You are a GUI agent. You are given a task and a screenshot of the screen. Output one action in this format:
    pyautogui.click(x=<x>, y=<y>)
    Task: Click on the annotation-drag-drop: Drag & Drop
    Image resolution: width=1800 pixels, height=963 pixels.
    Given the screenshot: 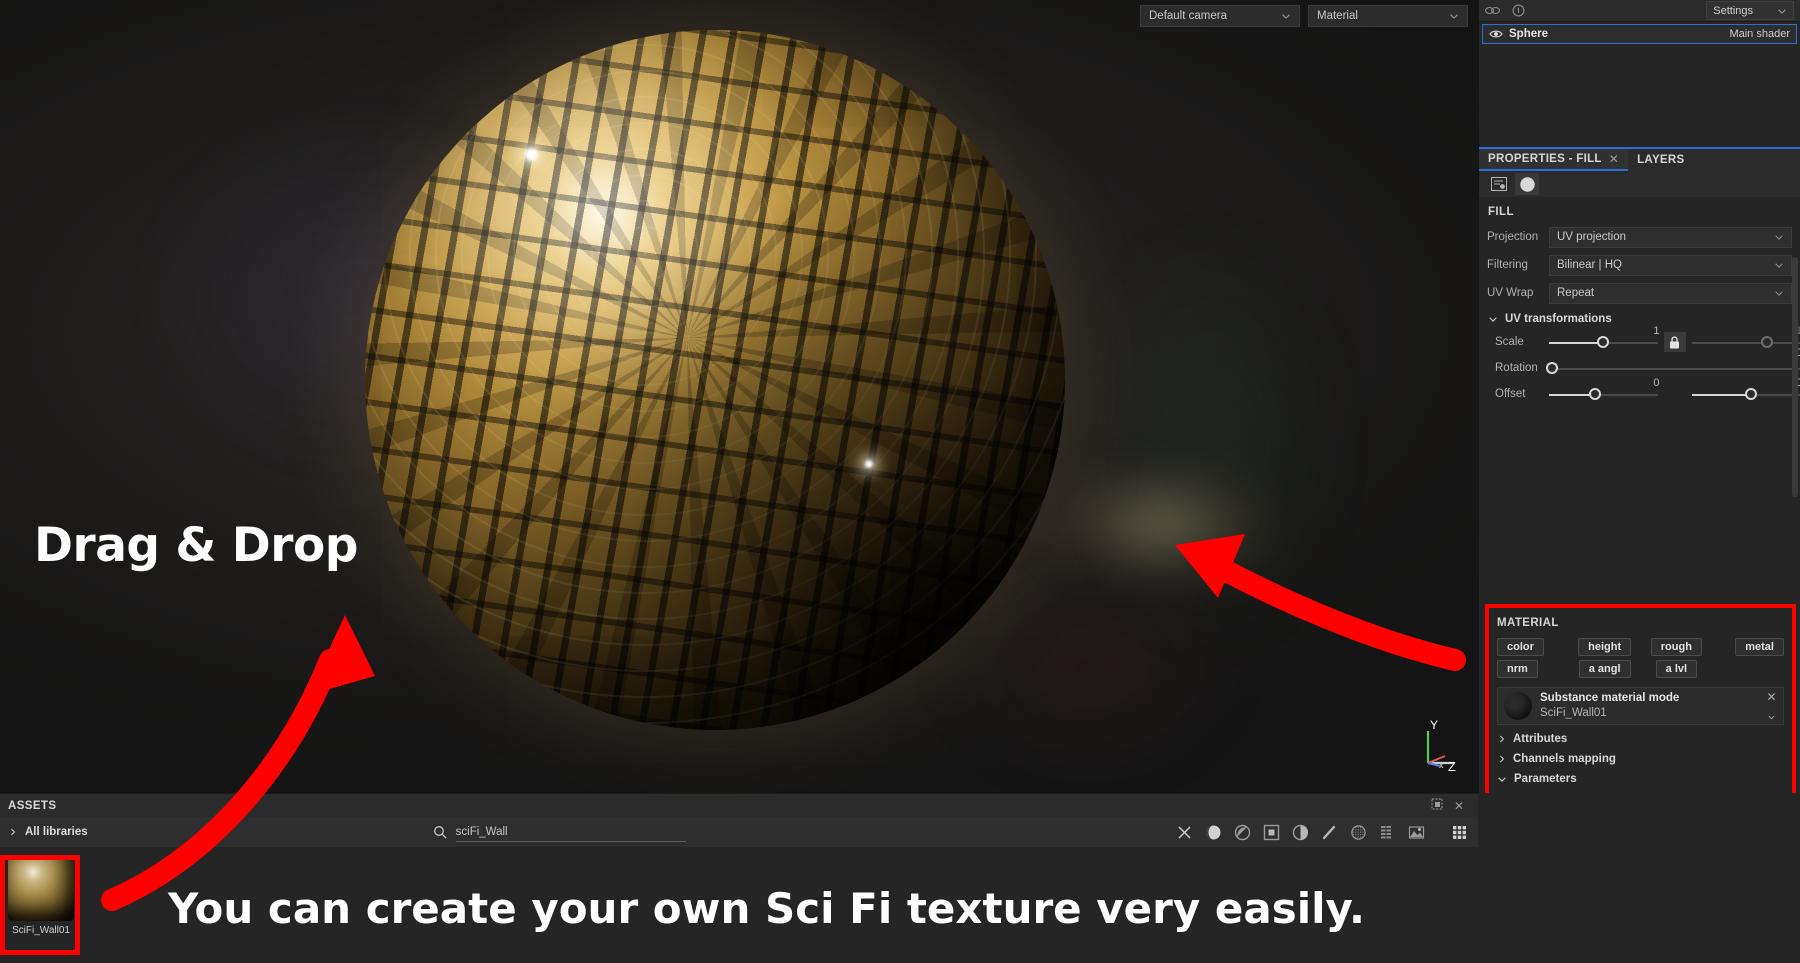 What is the action you would take?
    pyautogui.click(x=196, y=545)
    